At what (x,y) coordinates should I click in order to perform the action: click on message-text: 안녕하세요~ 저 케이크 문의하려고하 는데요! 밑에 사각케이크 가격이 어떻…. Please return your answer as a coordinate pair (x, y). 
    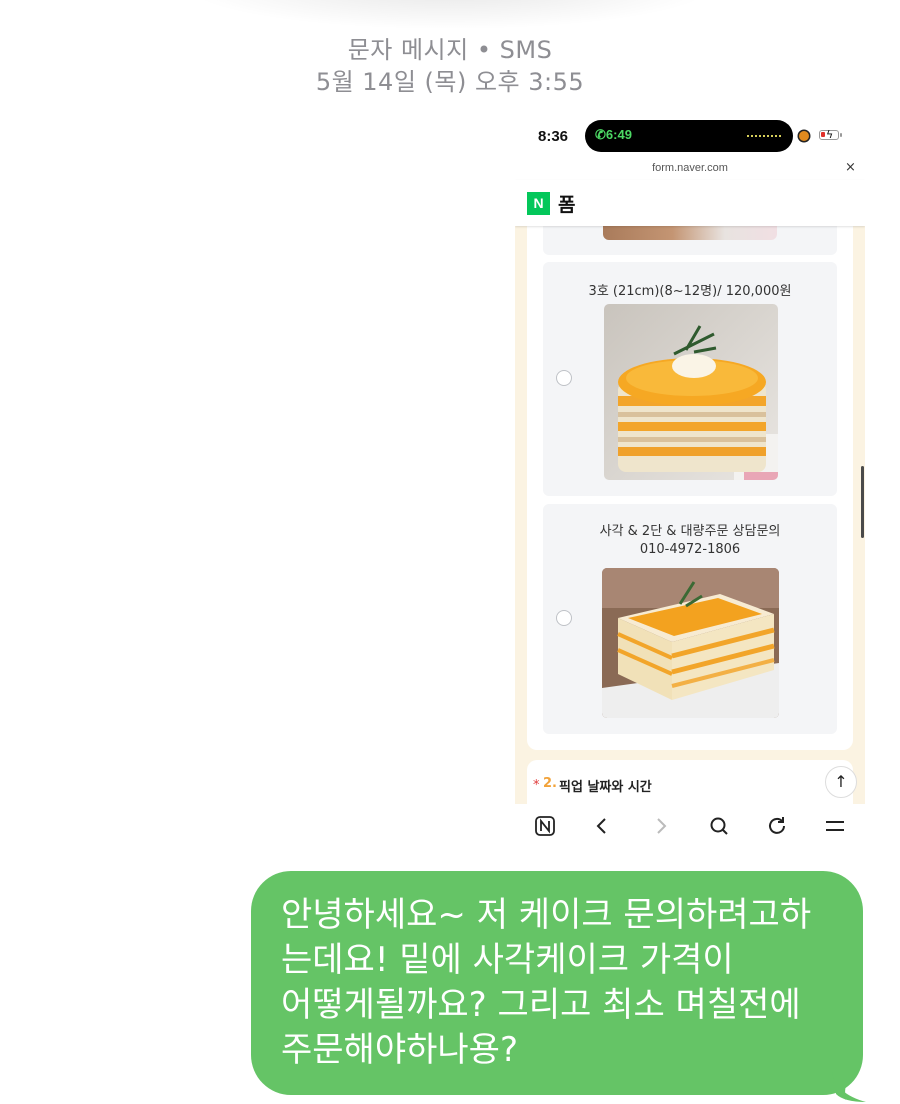
    Looking at the image, I should click on (561, 983).